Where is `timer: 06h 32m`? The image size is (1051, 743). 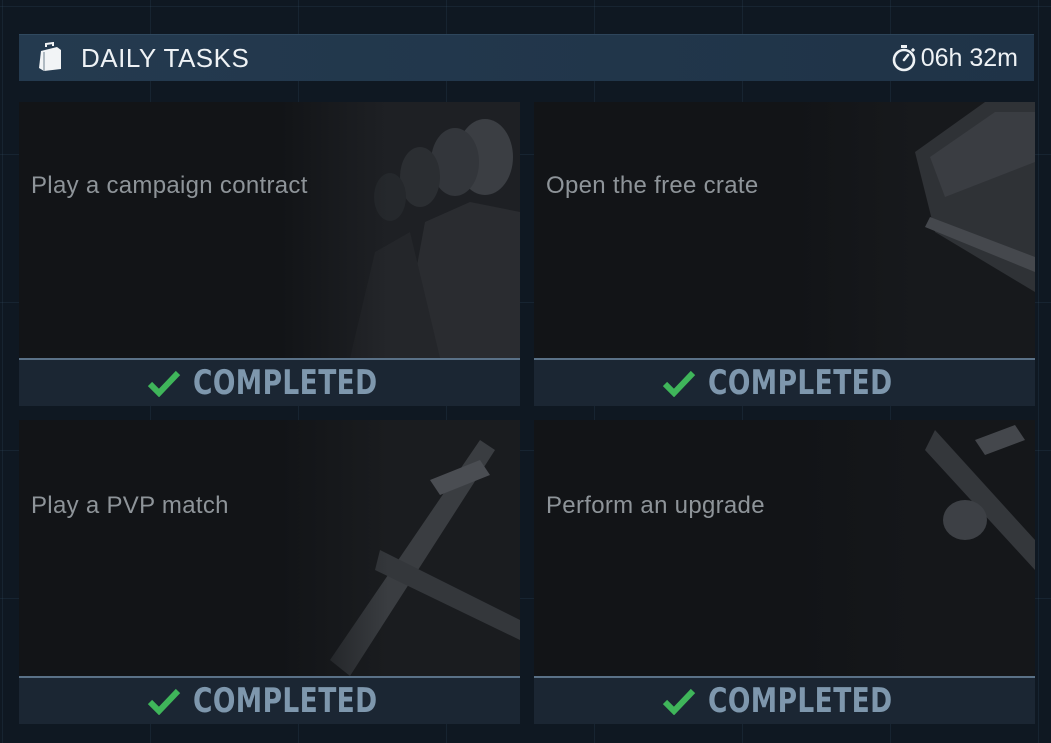
timer: 06h 32m is located at coordinates (954, 58).